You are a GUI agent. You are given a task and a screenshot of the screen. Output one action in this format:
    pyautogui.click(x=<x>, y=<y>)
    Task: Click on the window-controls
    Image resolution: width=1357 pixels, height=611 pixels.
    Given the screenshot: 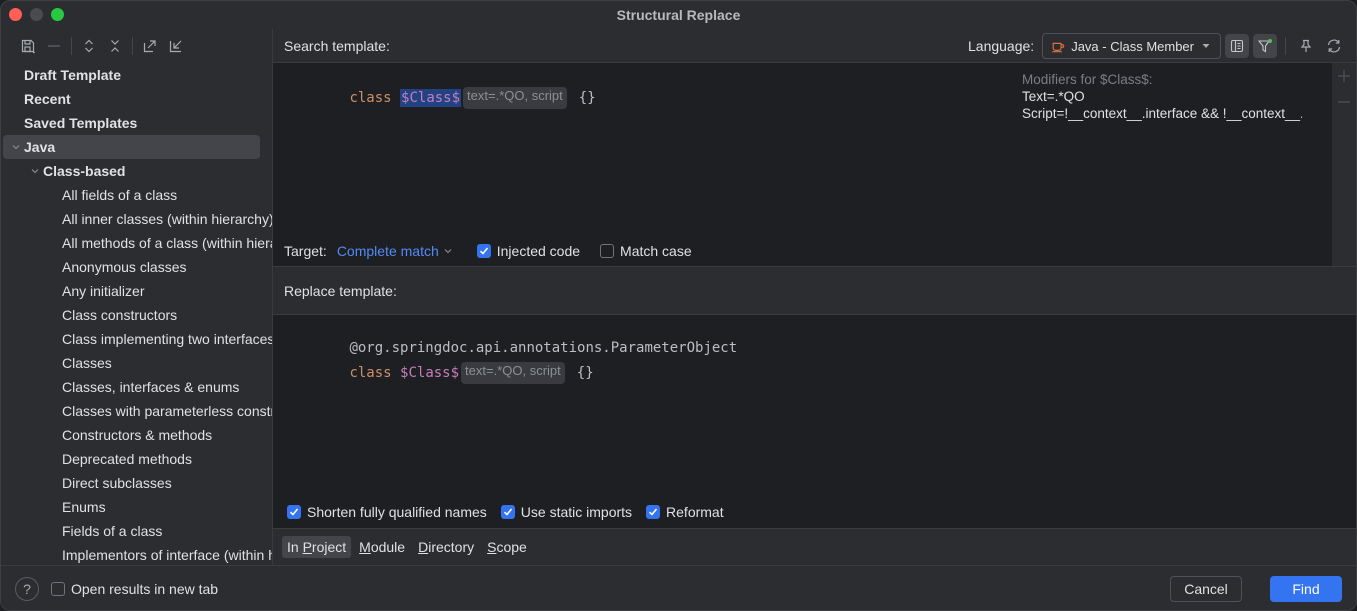 What is the action you would take?
    pyautogui.click(x=36, y=14)
    